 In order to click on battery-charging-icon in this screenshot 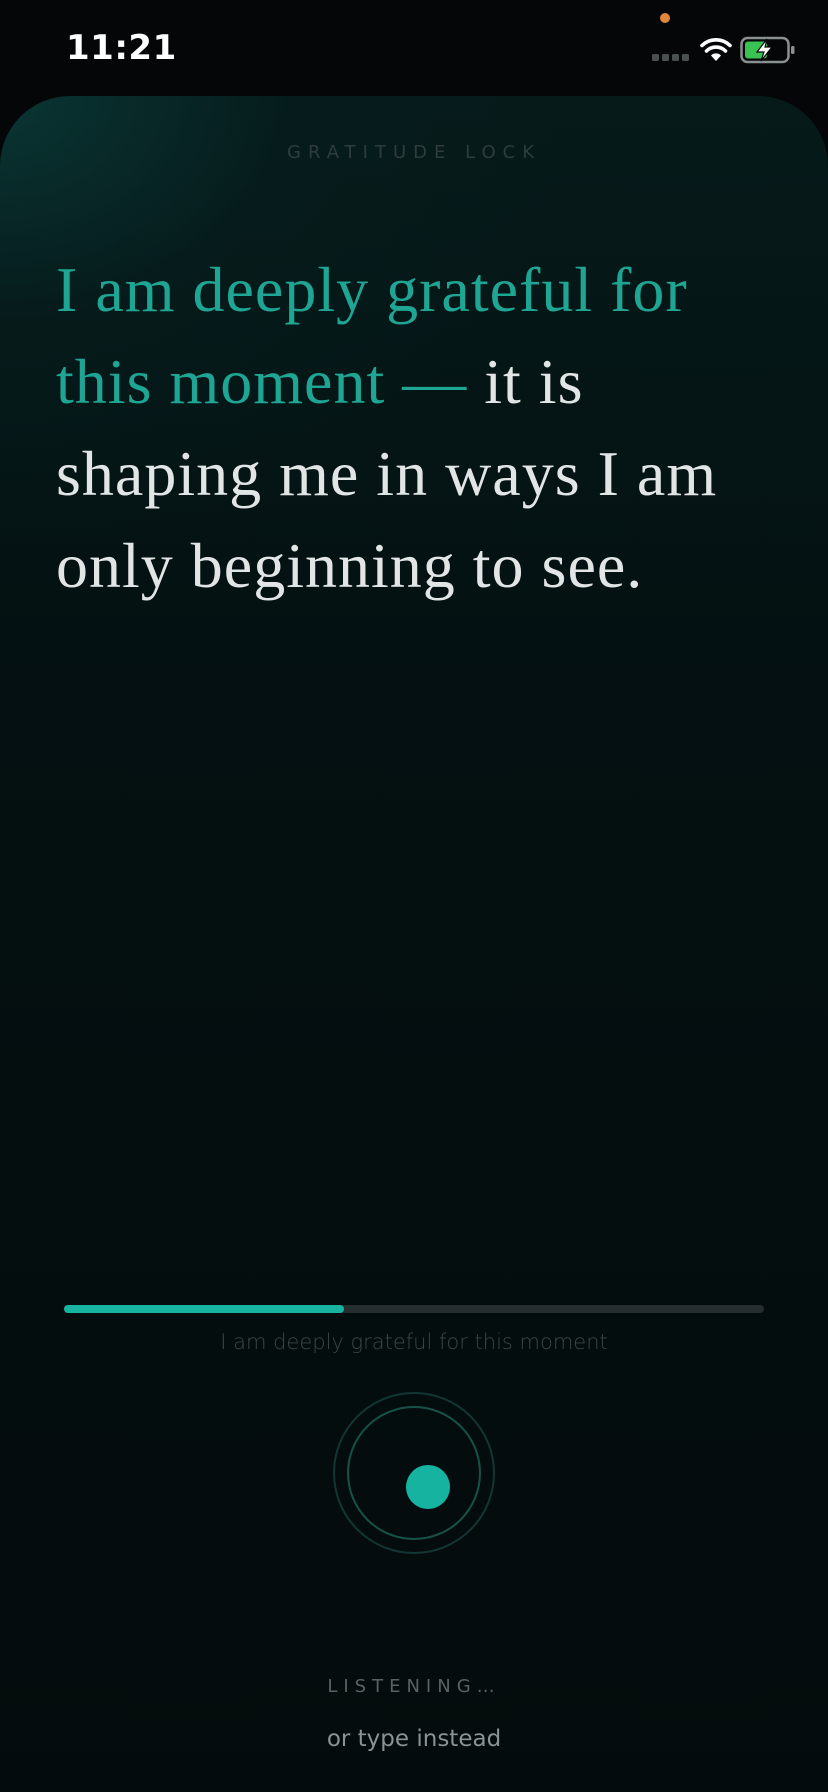, I will do `click(767, 50)`.